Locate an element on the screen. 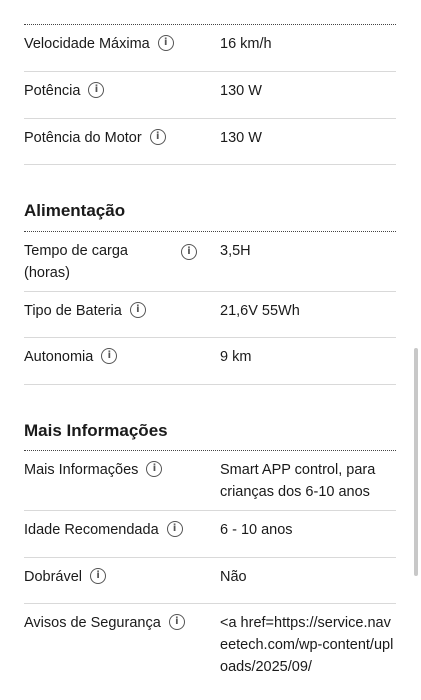 Image resolution: width=421 pixels, height=700 pixels. spec-value: Não is located at coordinates (233, 577).